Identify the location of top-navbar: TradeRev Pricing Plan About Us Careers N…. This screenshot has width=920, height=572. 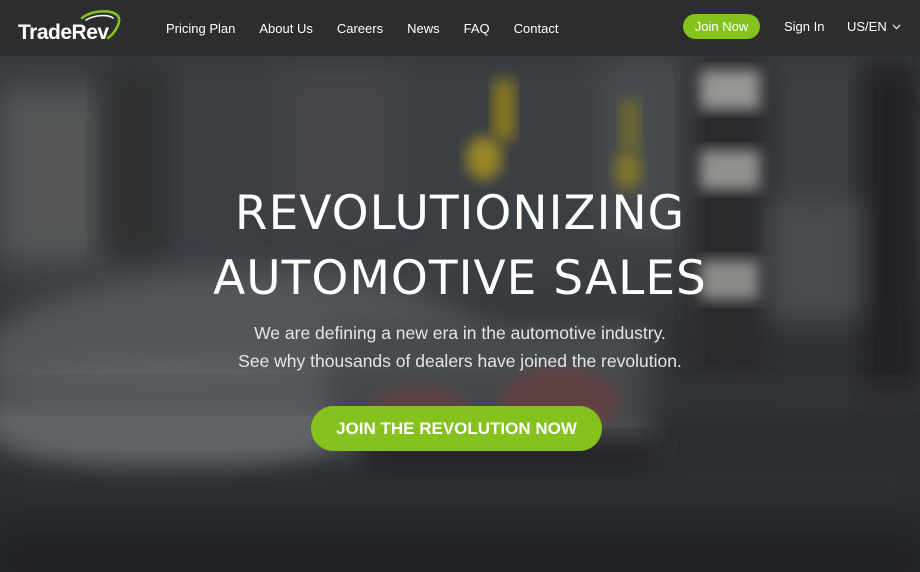
(460, 28).